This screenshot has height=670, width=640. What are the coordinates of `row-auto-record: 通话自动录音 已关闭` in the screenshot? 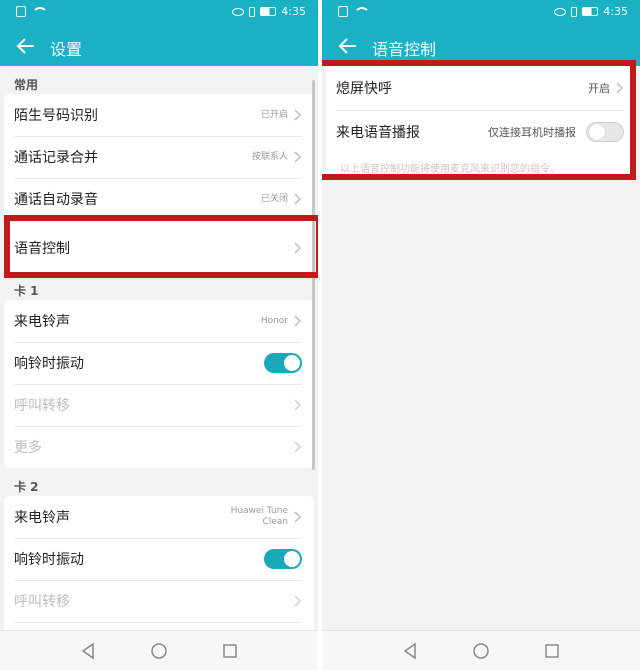 It's located at (159, 199).